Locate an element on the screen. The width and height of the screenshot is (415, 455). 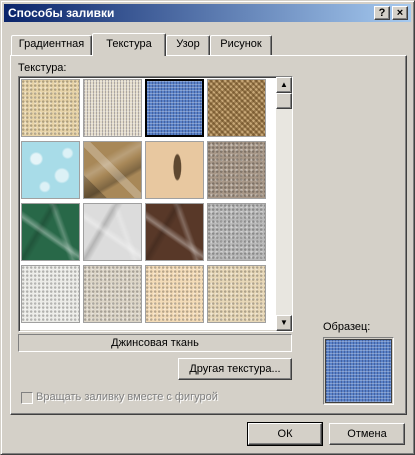
texture-tile-green-marble is located at coordinates (50, 232).